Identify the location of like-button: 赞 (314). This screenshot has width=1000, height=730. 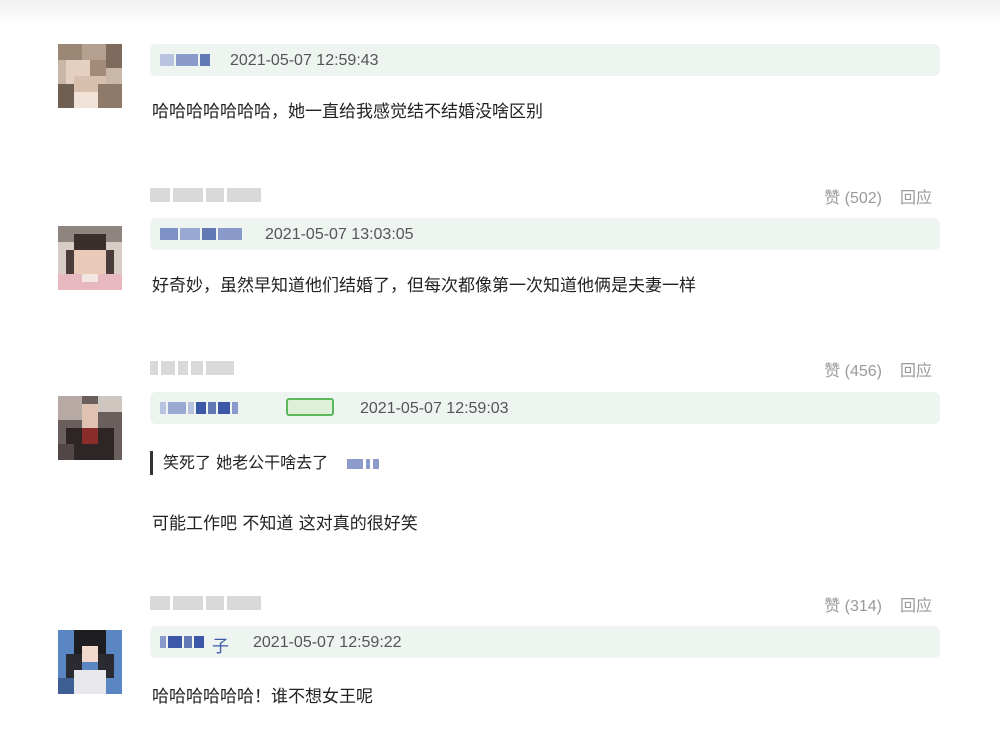
(853, 604).